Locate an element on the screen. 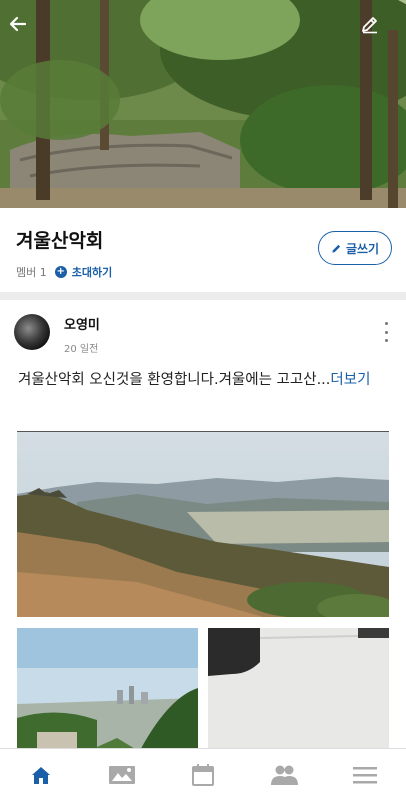 The width and height of the screenshot is (406, 800). home-icon is located at coordinates (40, 775).